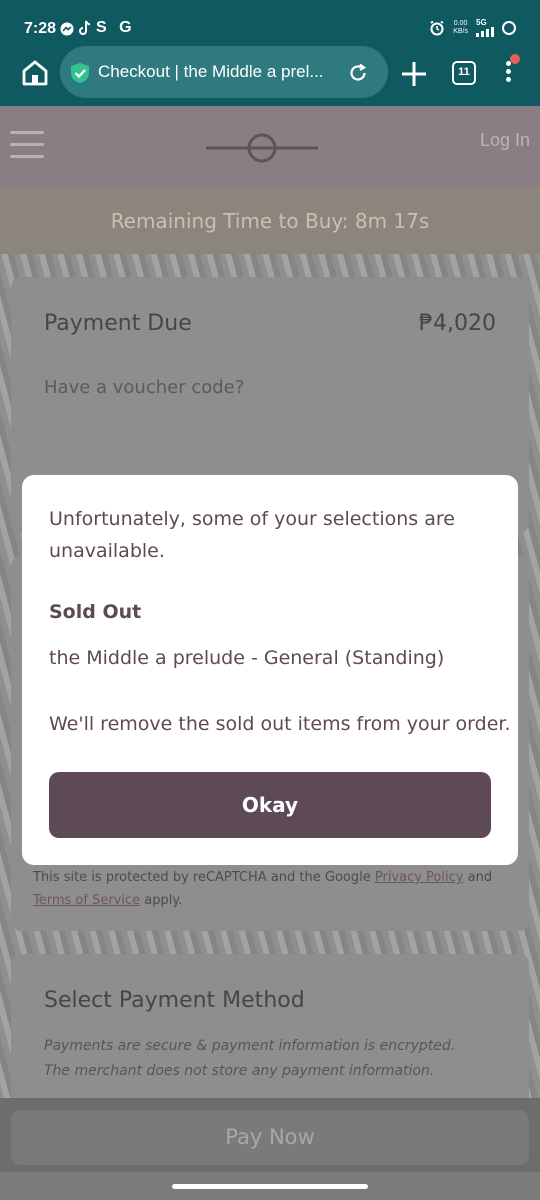 The height and width of the screenshot is (1200, 540). Describe the element at coordinates (481, 22) in the screenshot. I see `network-type: 5G` at that location.